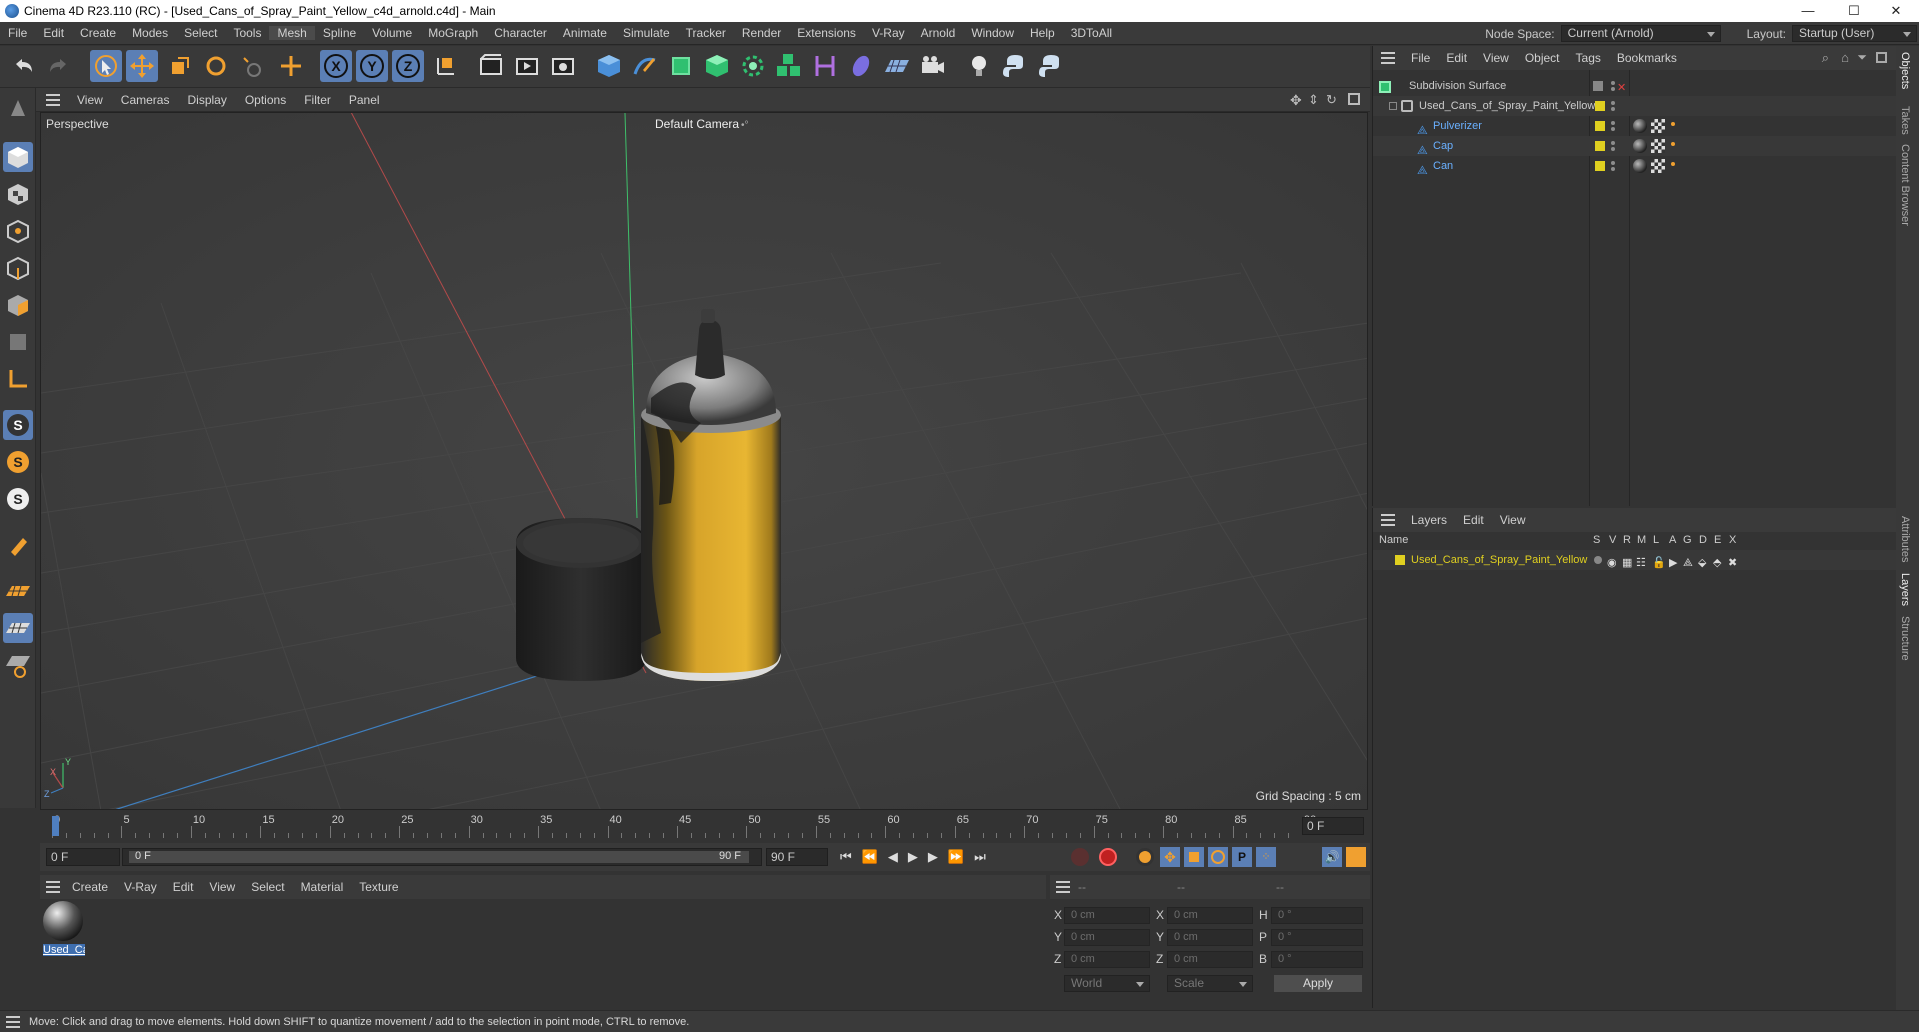  Describe the element at coordinates (247, 33) in the screenshot. I see `menu-tools: Tools` at that location.